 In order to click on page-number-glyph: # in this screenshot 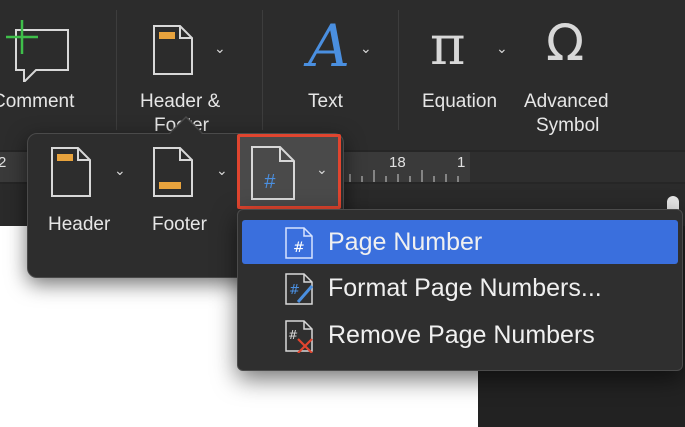, I will do `click(270, 182)`.